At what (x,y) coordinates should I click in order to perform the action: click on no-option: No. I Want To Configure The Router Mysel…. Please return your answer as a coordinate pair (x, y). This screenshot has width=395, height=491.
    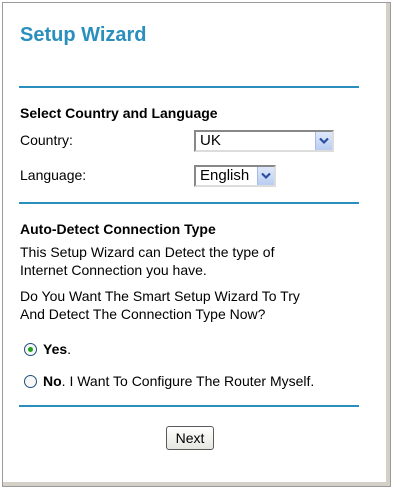
    Looking at the image, I should click on (169, 381).